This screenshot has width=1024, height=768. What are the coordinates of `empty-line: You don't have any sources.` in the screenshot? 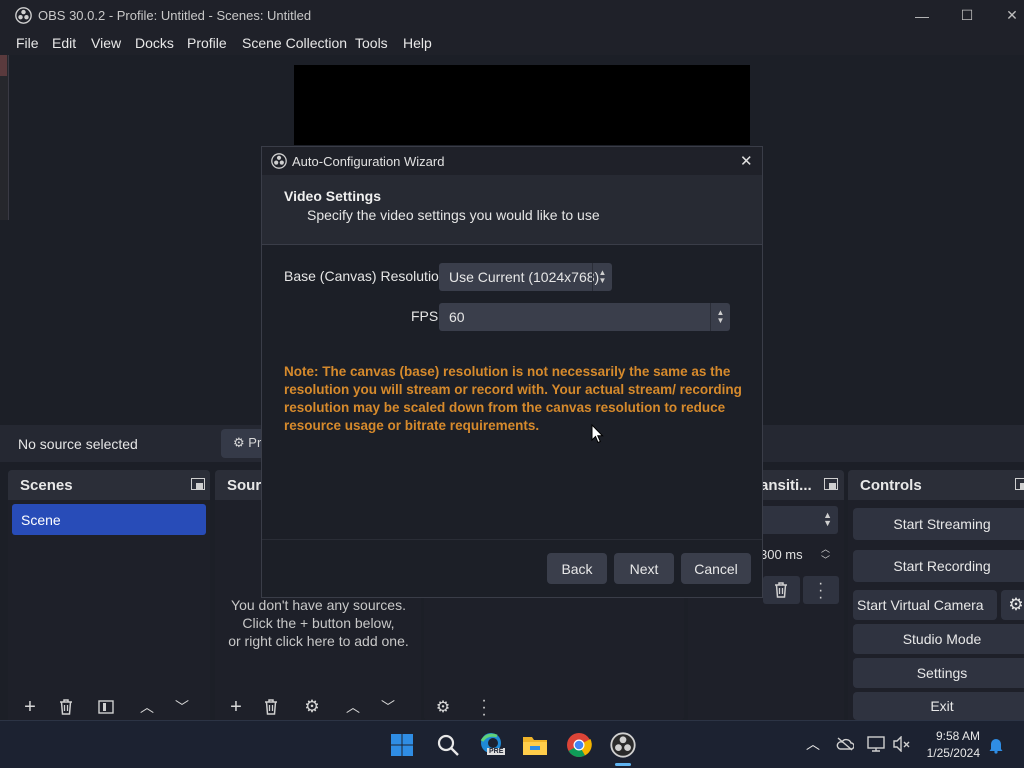 It's located at (318, 605).